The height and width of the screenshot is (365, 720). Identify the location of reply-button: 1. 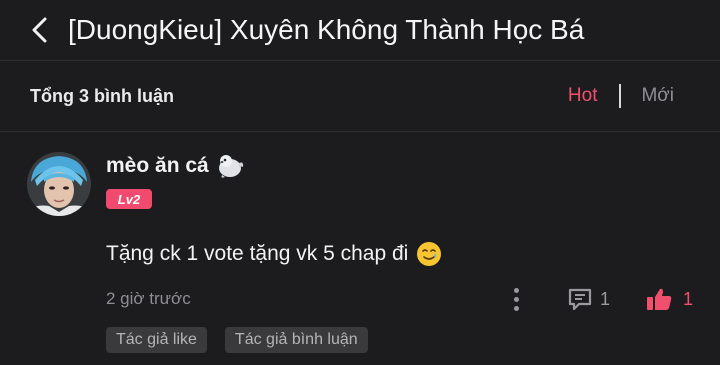
(588, 299).